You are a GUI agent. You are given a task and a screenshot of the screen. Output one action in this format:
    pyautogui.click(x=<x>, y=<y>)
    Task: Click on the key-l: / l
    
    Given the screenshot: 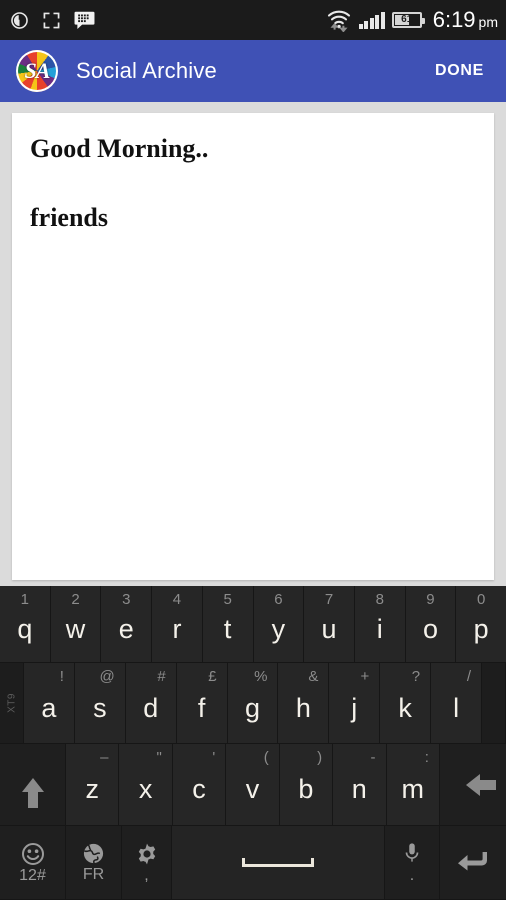 What is the action you would take?
    pyautogui.click(x=457, y=703)
    